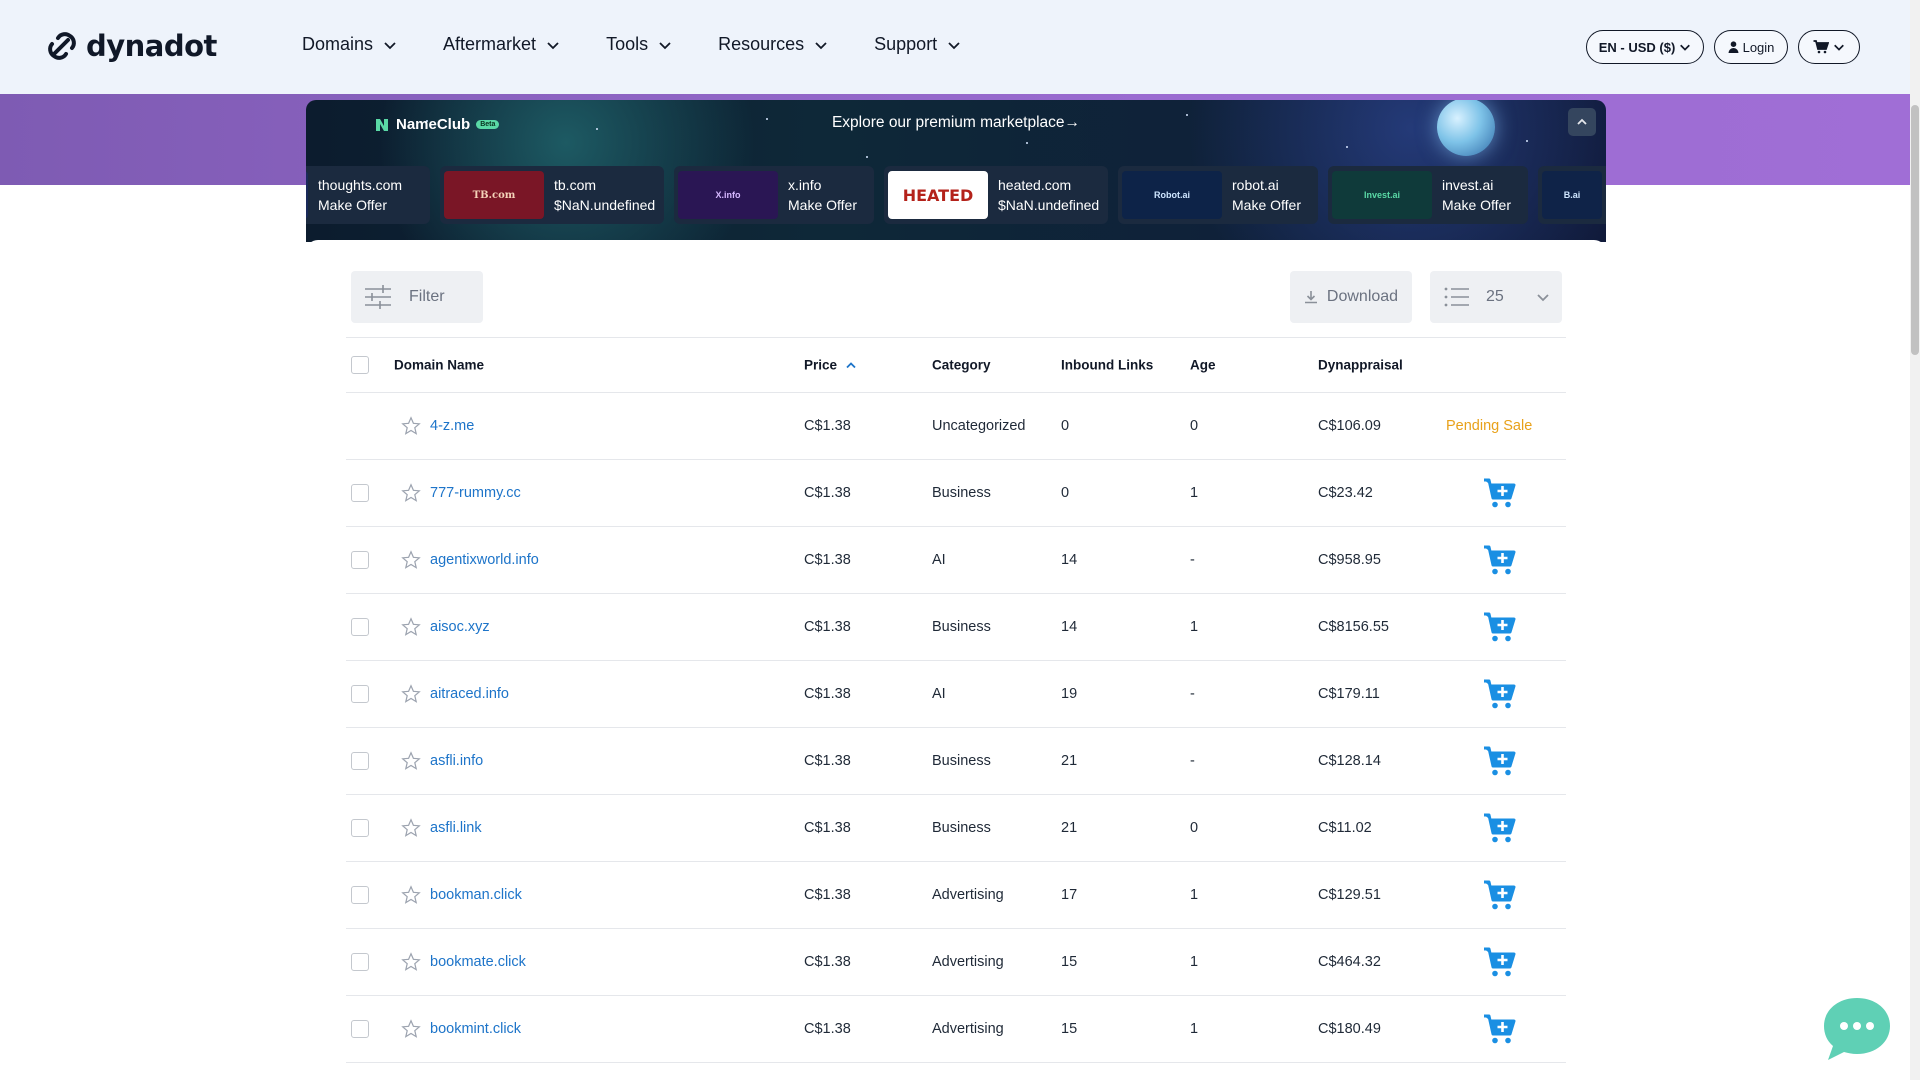 The width and height of the screenshot is (1920, 1080). What do you see at coordinates (1468, 184) in the screenshot?
I see `card-domain: invest.ai` at bounding box center [1468, 184].